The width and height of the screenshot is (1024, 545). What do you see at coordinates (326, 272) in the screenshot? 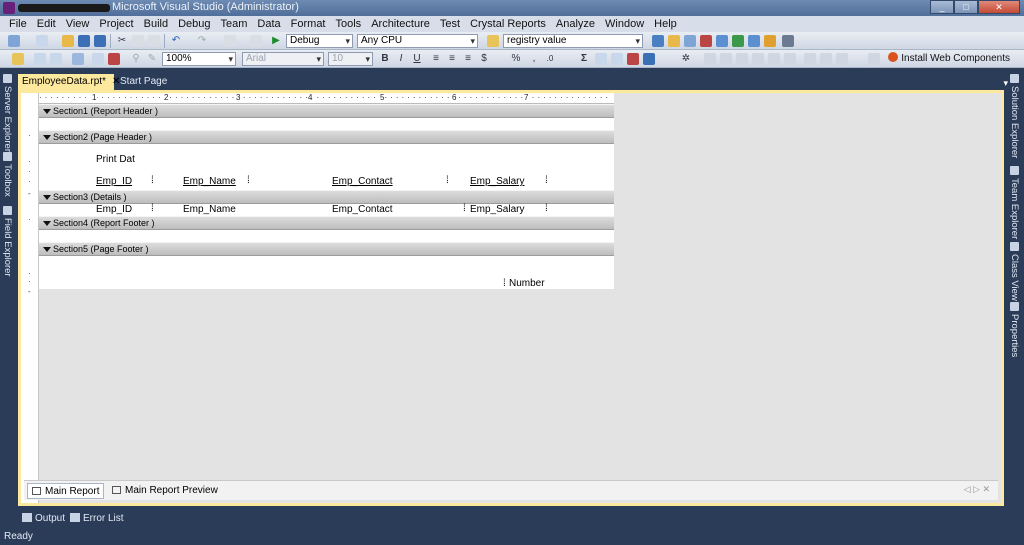
I see `section5-body: ⁞ Number` at bounding box center [326, 272].